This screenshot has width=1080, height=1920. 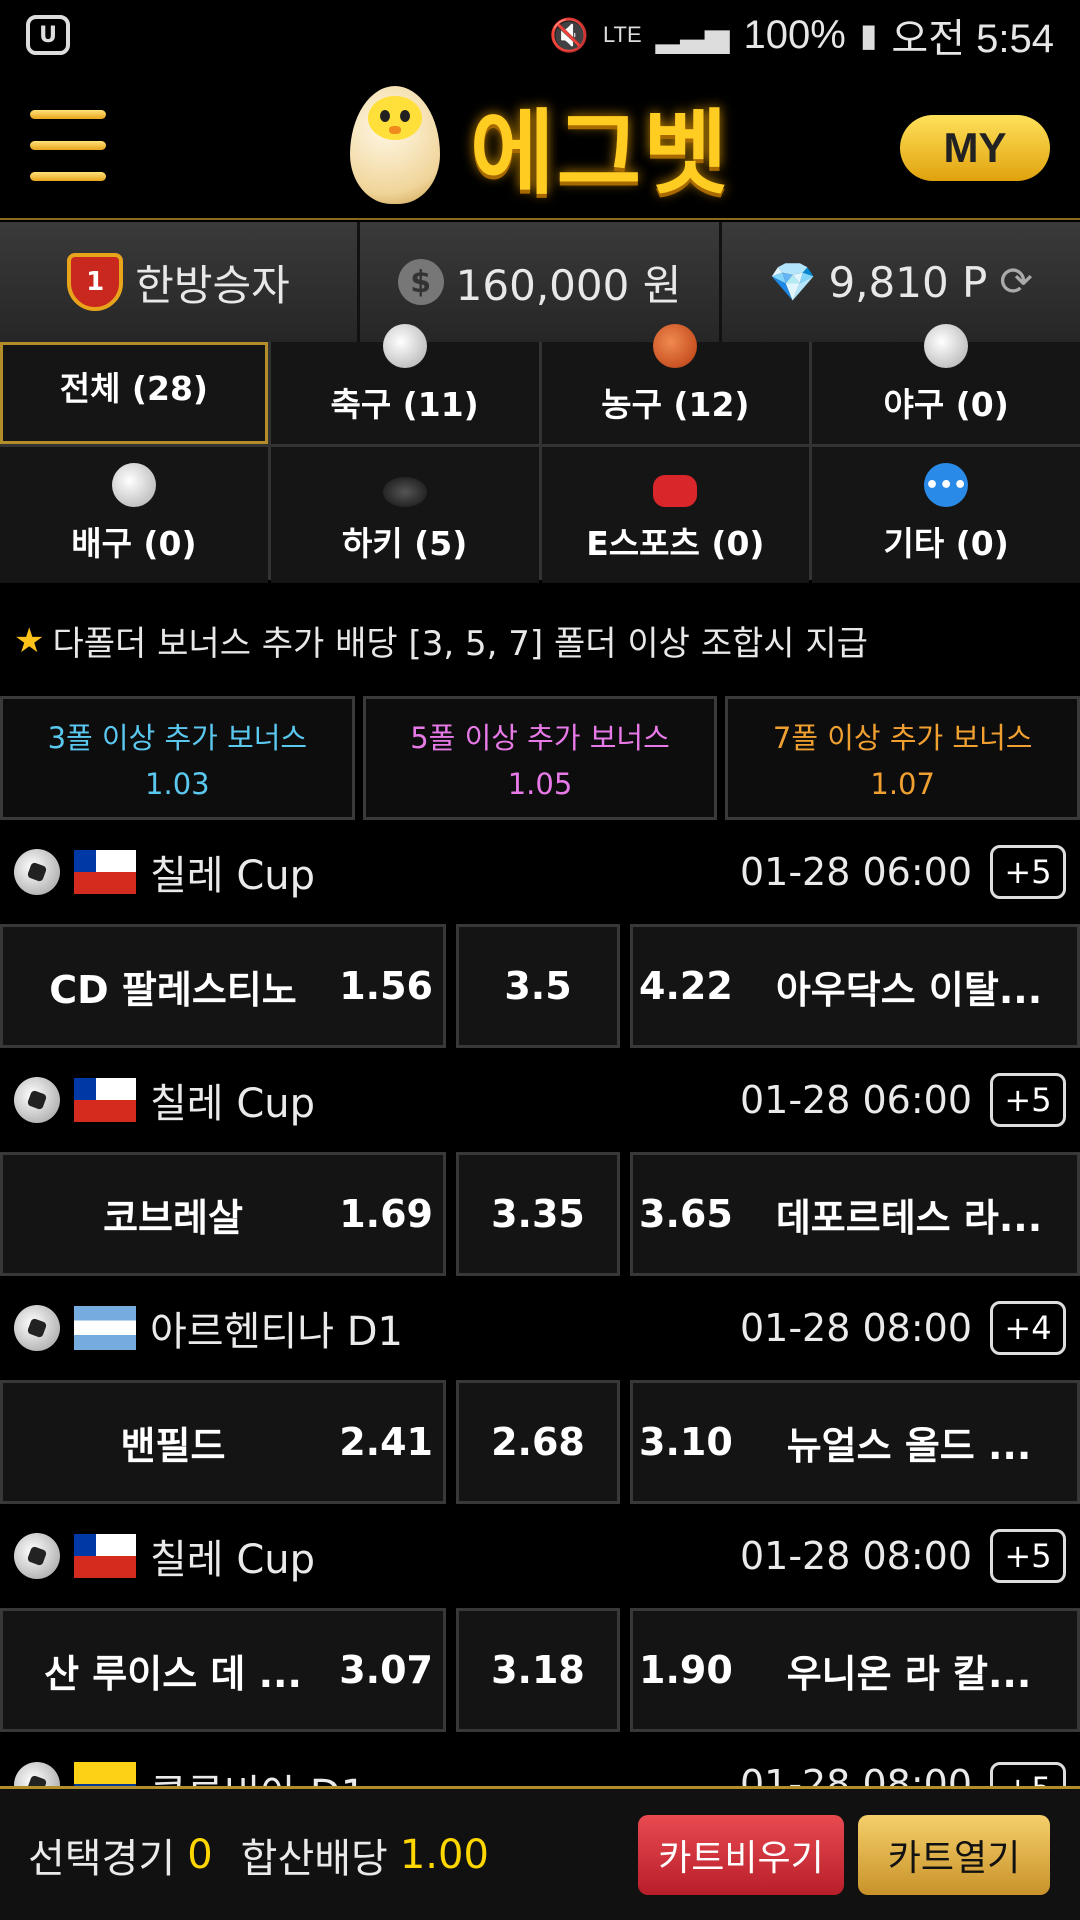 I want to click on category-label: 전체 (28), so click(x=134, y=388).